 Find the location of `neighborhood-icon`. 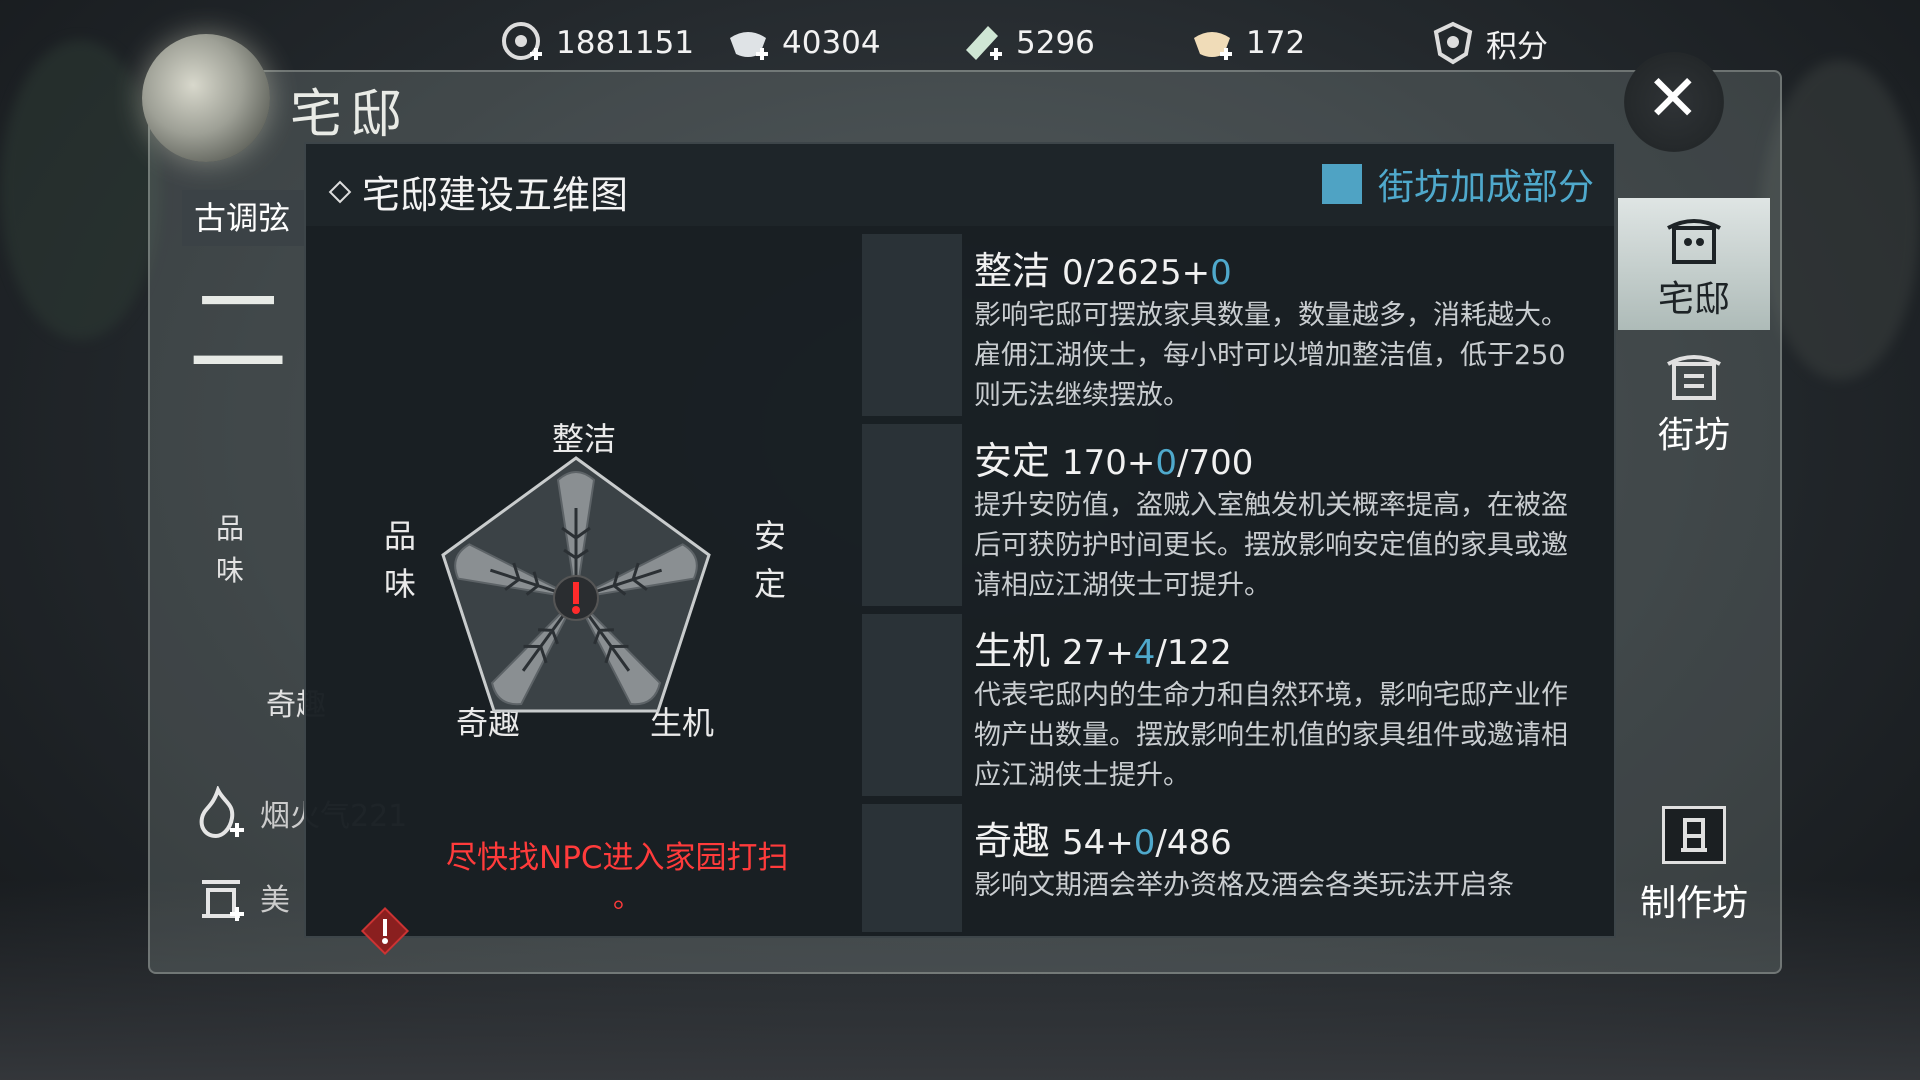

neighborhood-icon is located at coordinates (1694, 377).